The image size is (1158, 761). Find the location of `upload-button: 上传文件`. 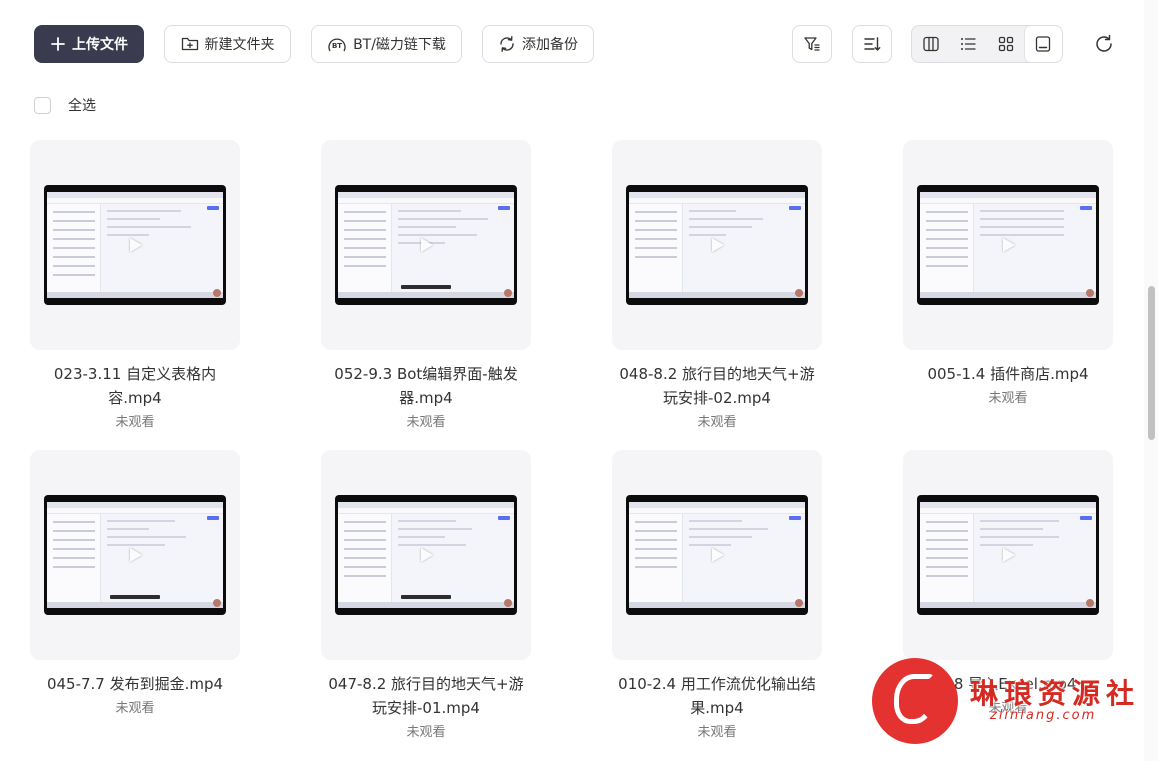

upload-button: 上传文件 is located at coordinates (89, 44).